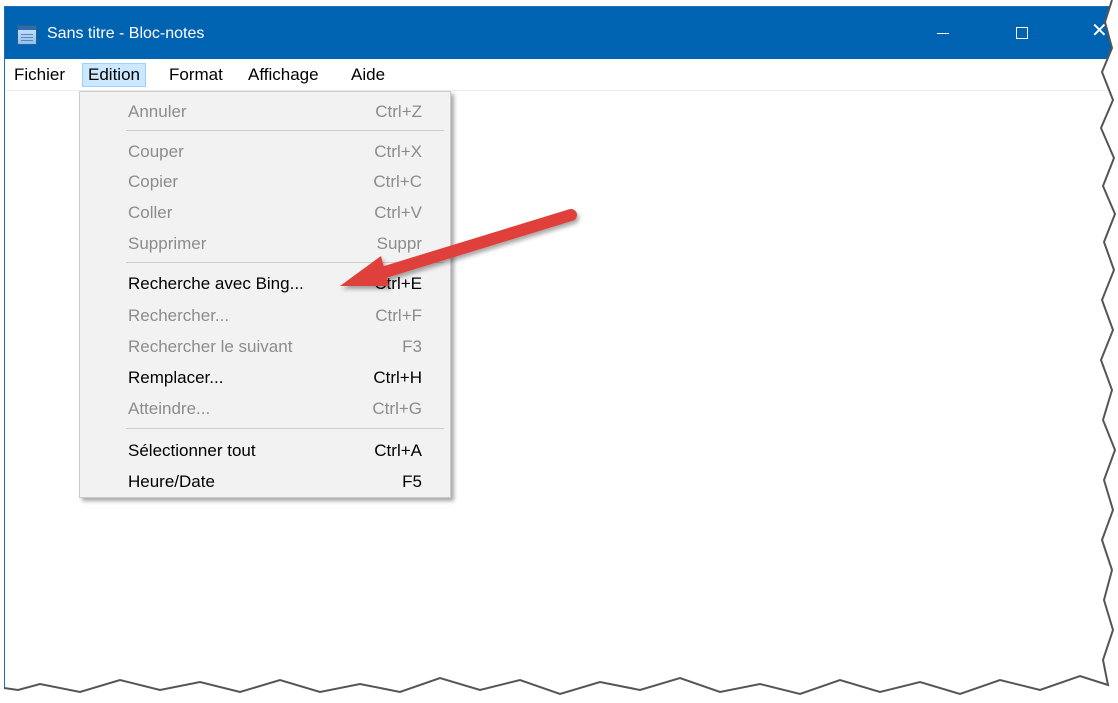 This screenshot has width=1118, height=703. What do you see at coordinates (398, 315) in the screenshot?
I see `menu-item-shortcut: Ctrl+F` at bounding box center [398, 315].